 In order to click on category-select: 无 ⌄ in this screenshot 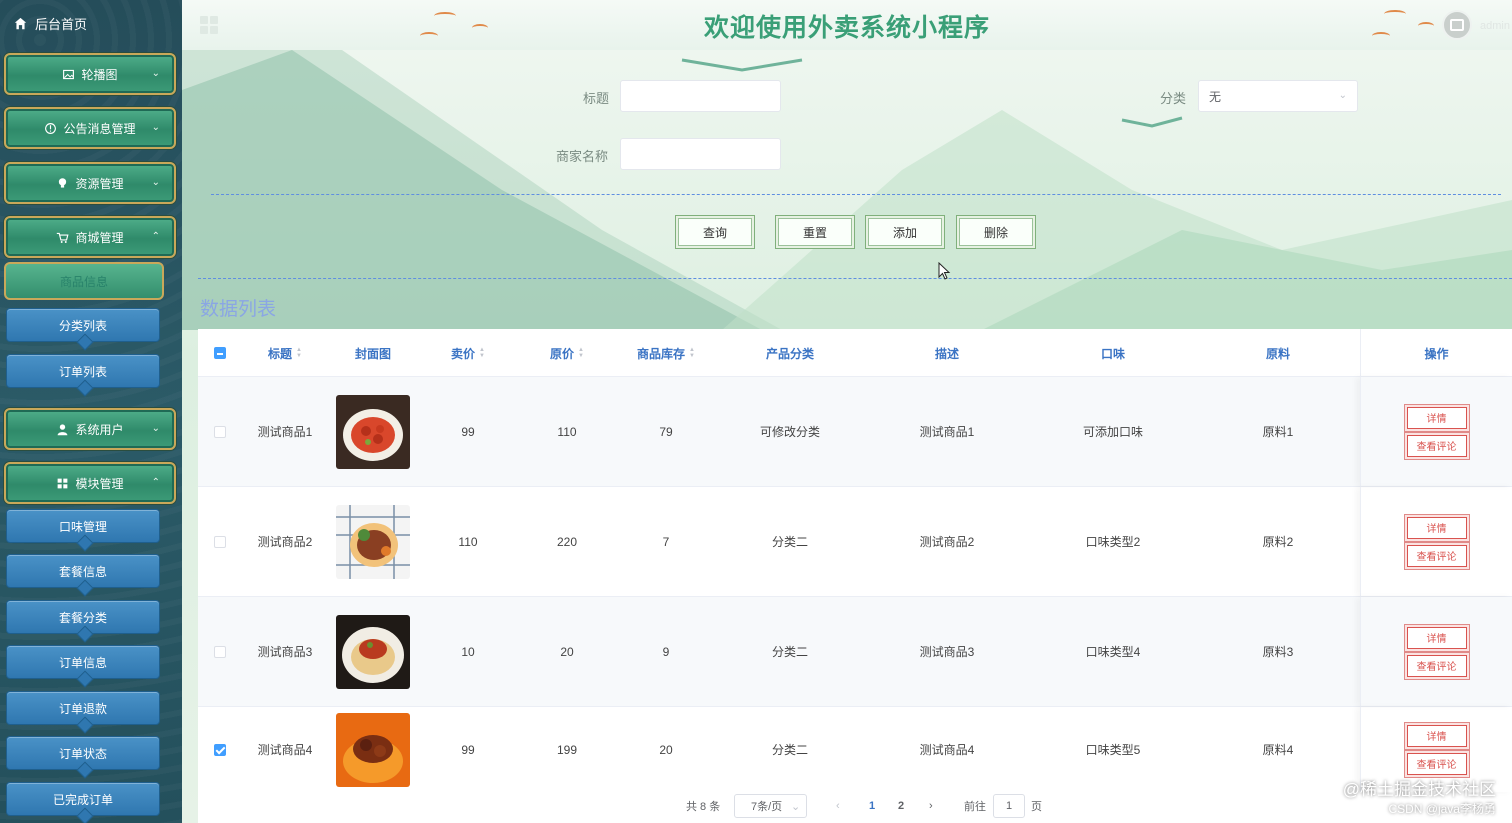, I will do `click(1278, 96)`.